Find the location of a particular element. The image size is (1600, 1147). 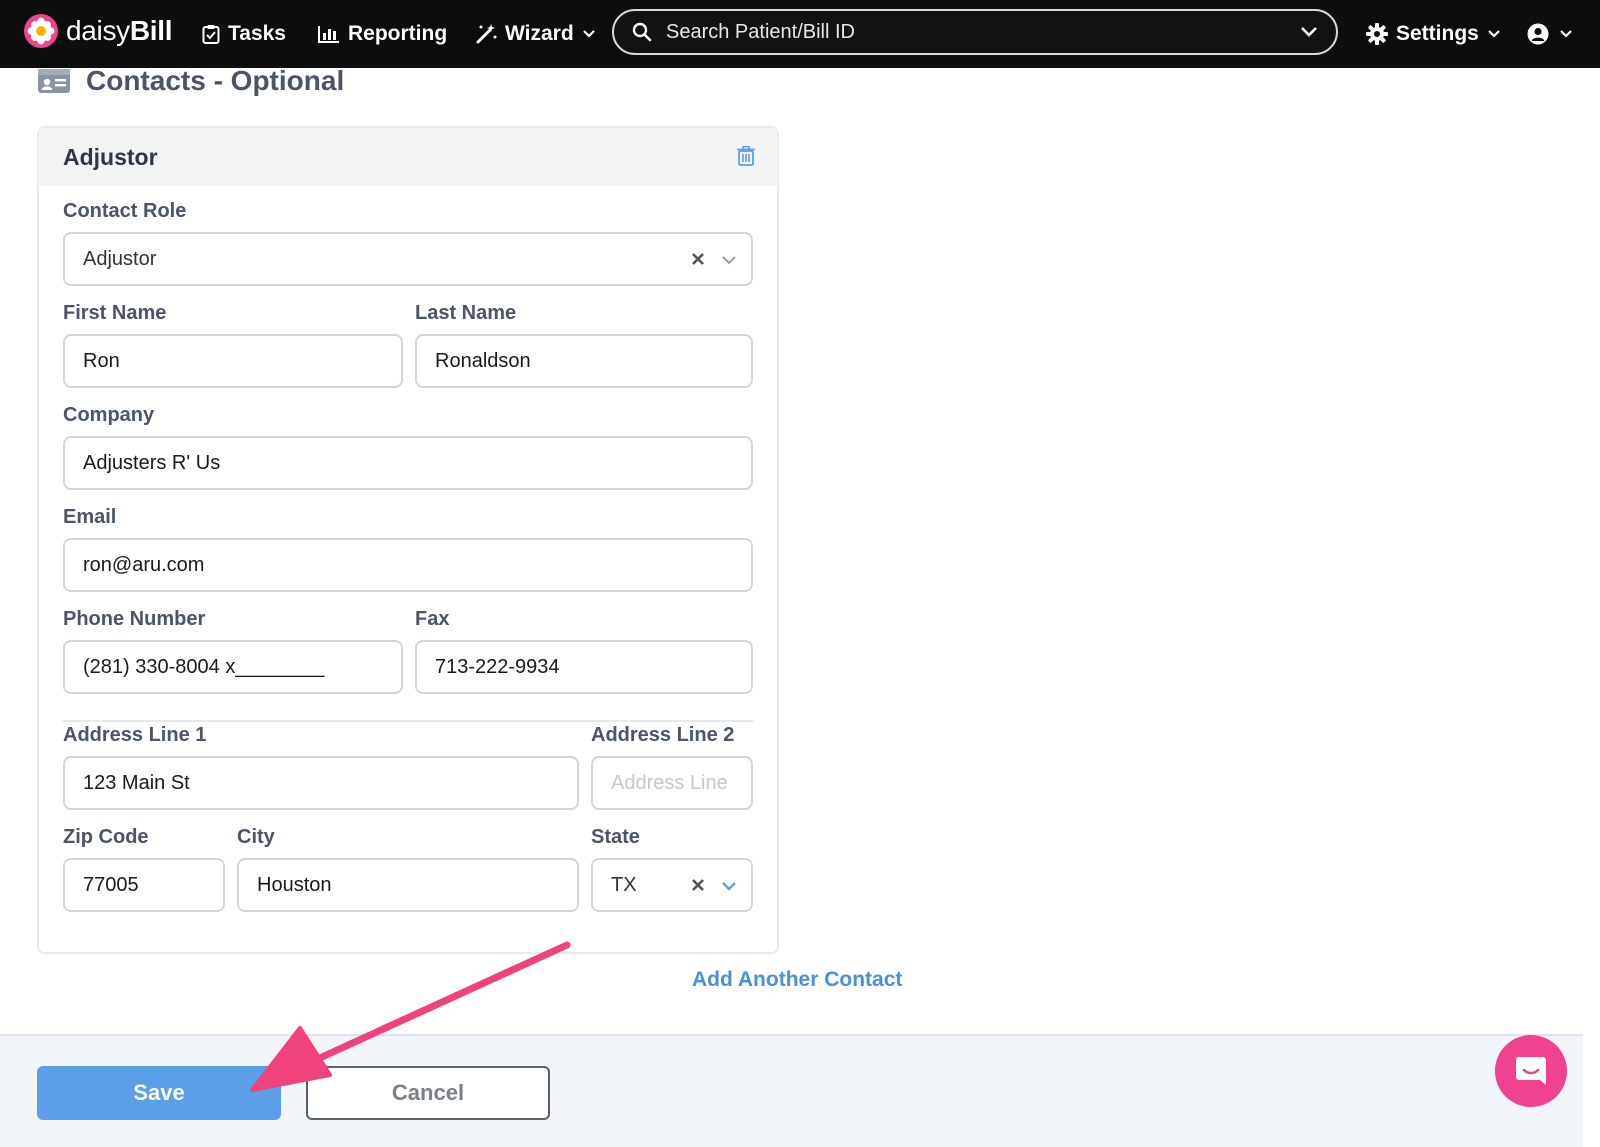

fax-field is located at coordinates (584, 667).